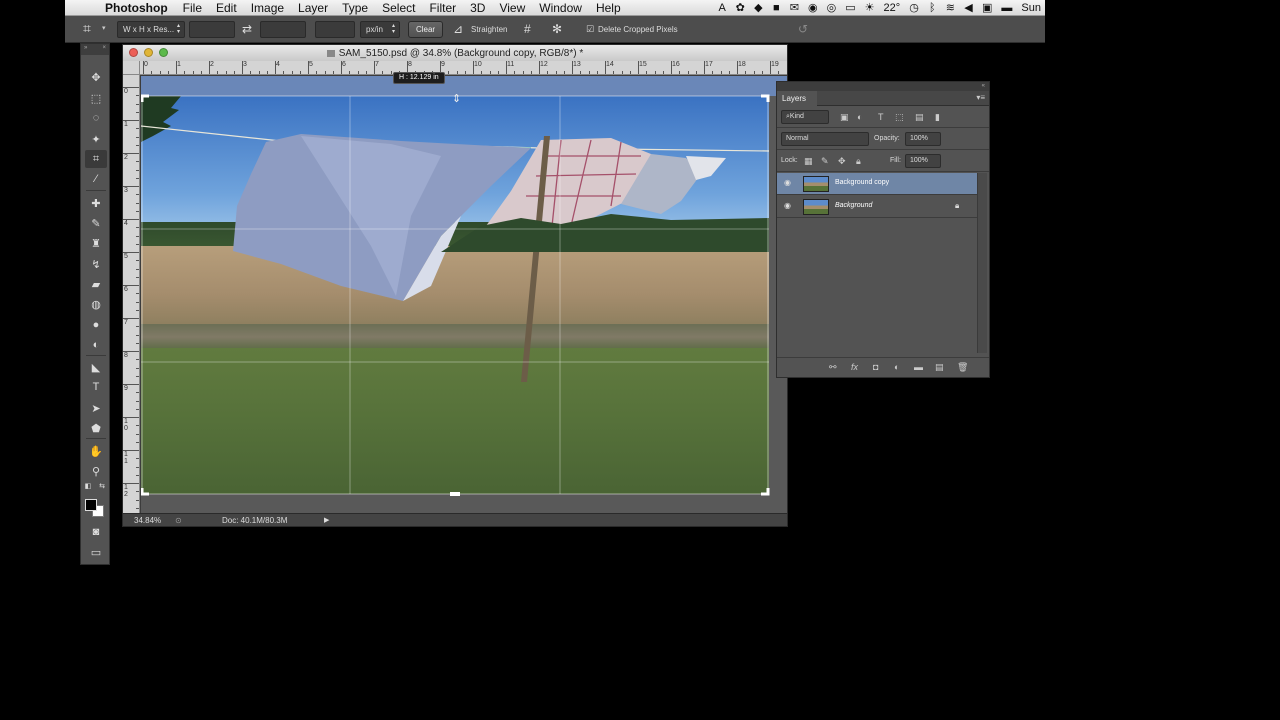  What do you see at coordinates (932, 8) in the screenshot?
I see `bluetooth-icon: ᛒ` at bounding box center [932, 8].